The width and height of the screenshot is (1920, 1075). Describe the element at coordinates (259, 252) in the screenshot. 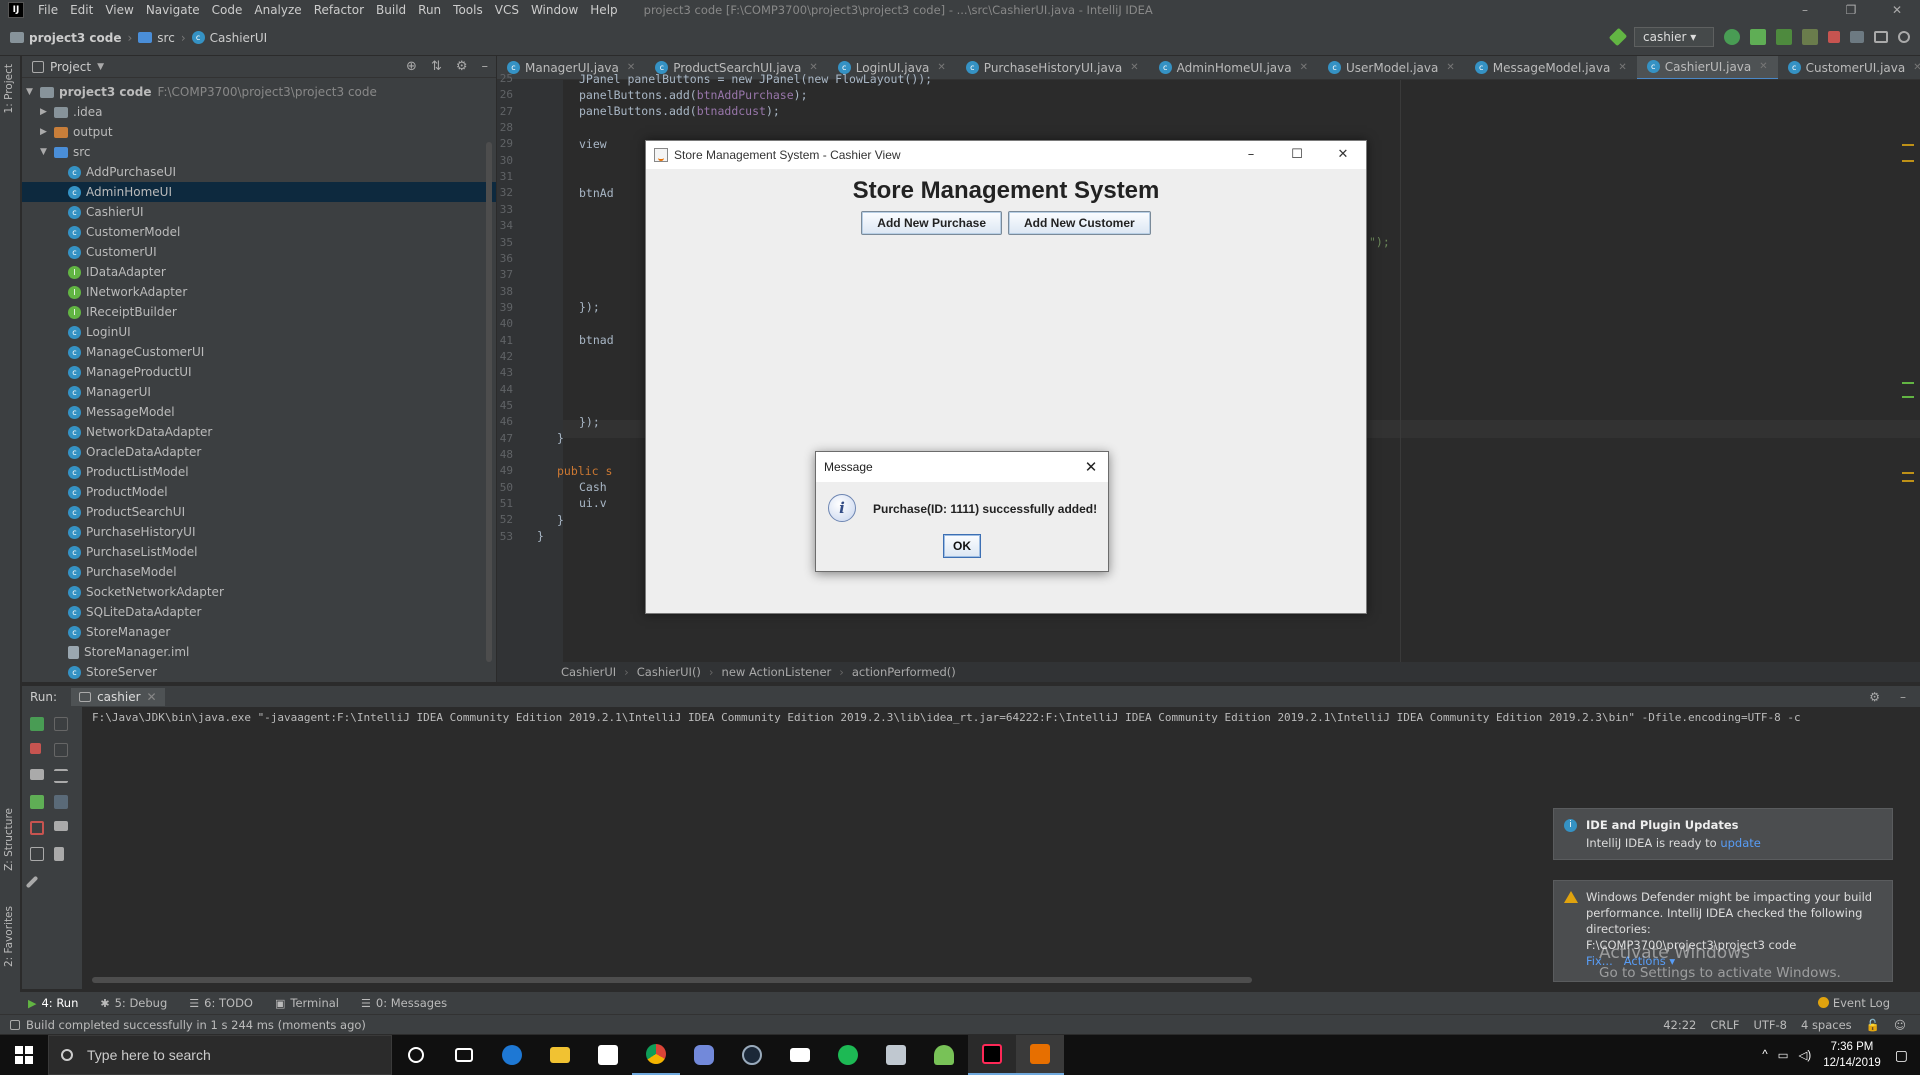

I see `tree-file-item: c CustomerUI` at that location.